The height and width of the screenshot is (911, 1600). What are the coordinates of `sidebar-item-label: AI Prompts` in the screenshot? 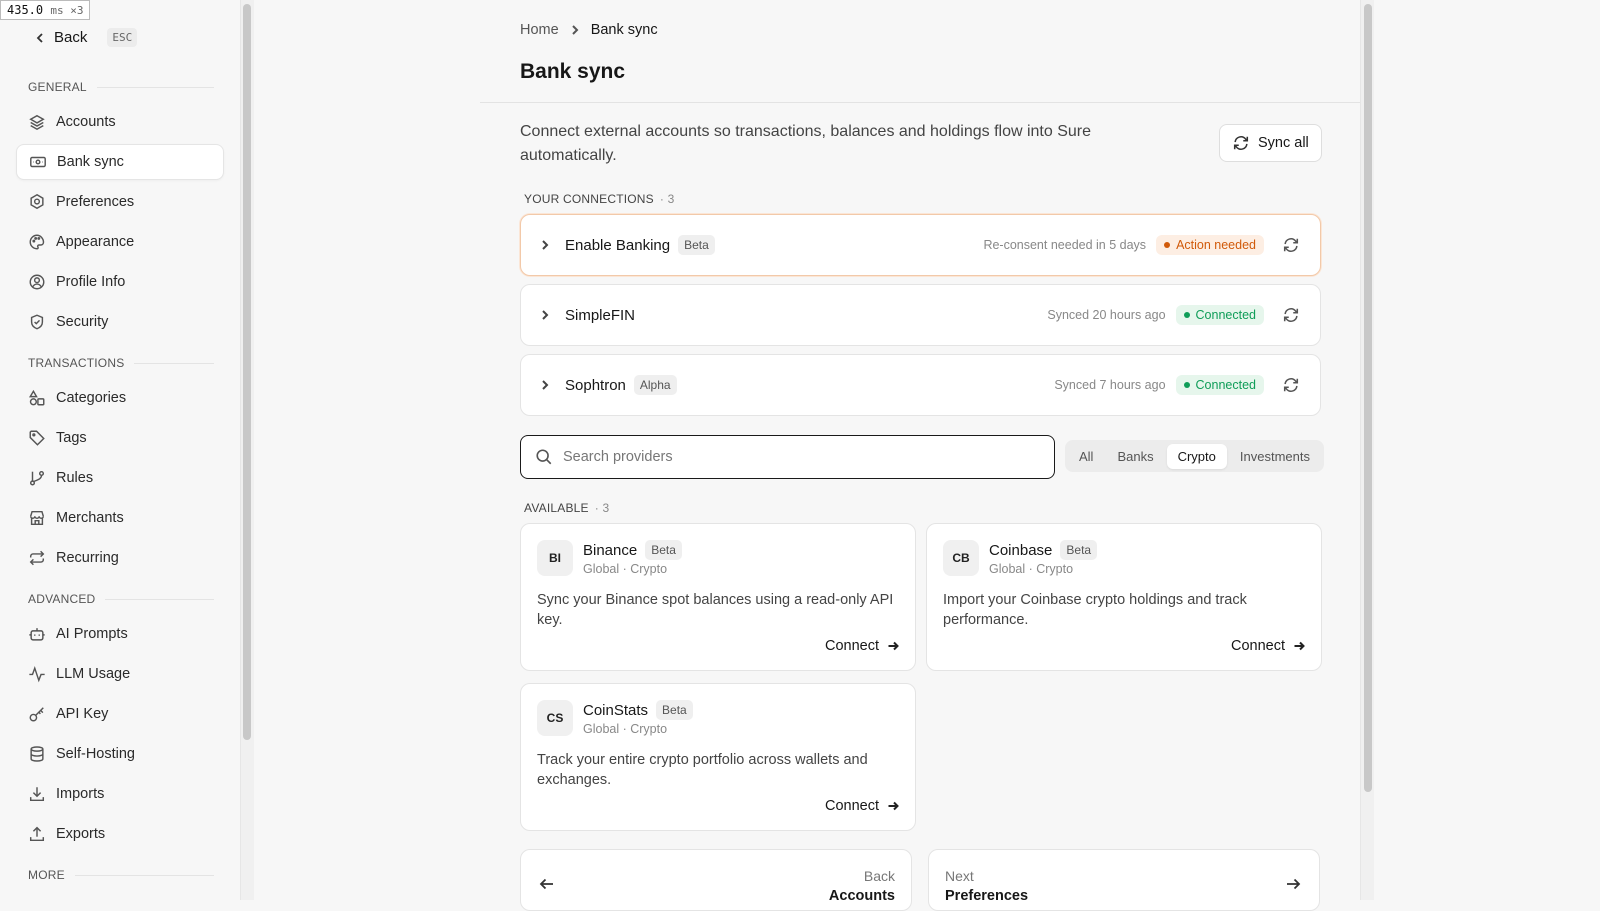 It's located at (92, 634).